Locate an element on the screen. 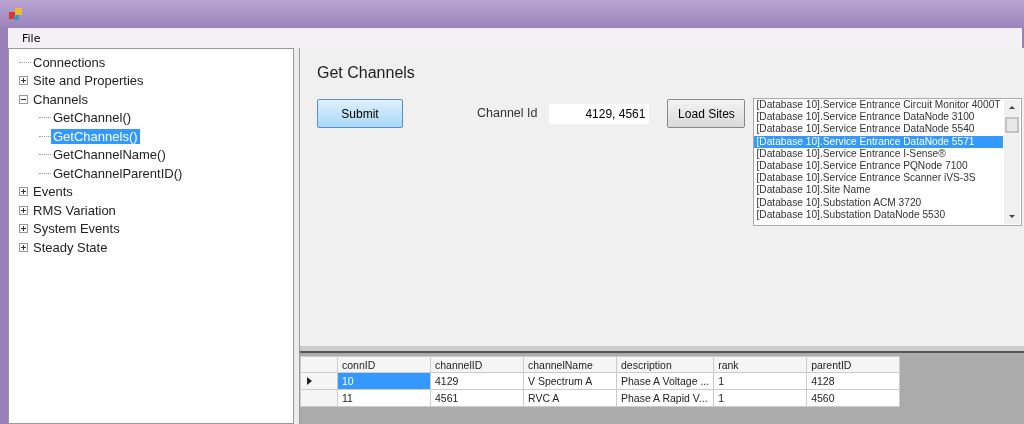 This screenshot has width=1024, height=424. app-icon is located at coordinates (16, 14).